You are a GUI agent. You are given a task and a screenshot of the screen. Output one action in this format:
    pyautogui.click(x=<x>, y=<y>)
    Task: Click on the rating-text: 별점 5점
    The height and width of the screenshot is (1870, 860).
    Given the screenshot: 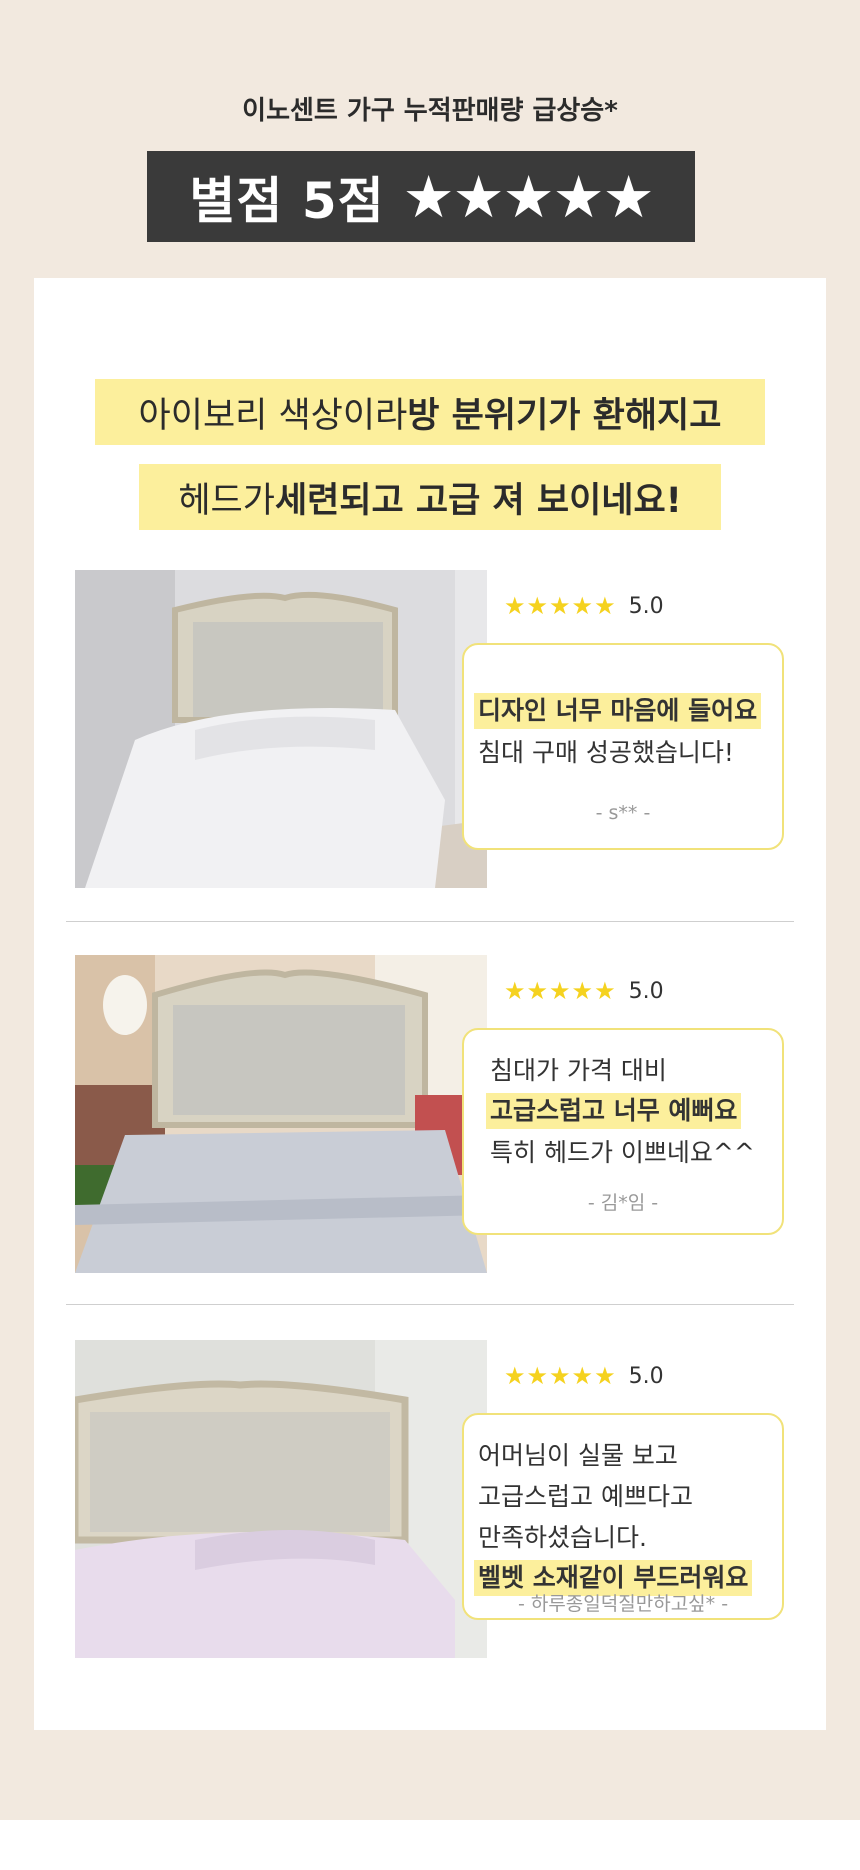 What is the action you would take?
    pyautogui.click(x=287, y=200)
    